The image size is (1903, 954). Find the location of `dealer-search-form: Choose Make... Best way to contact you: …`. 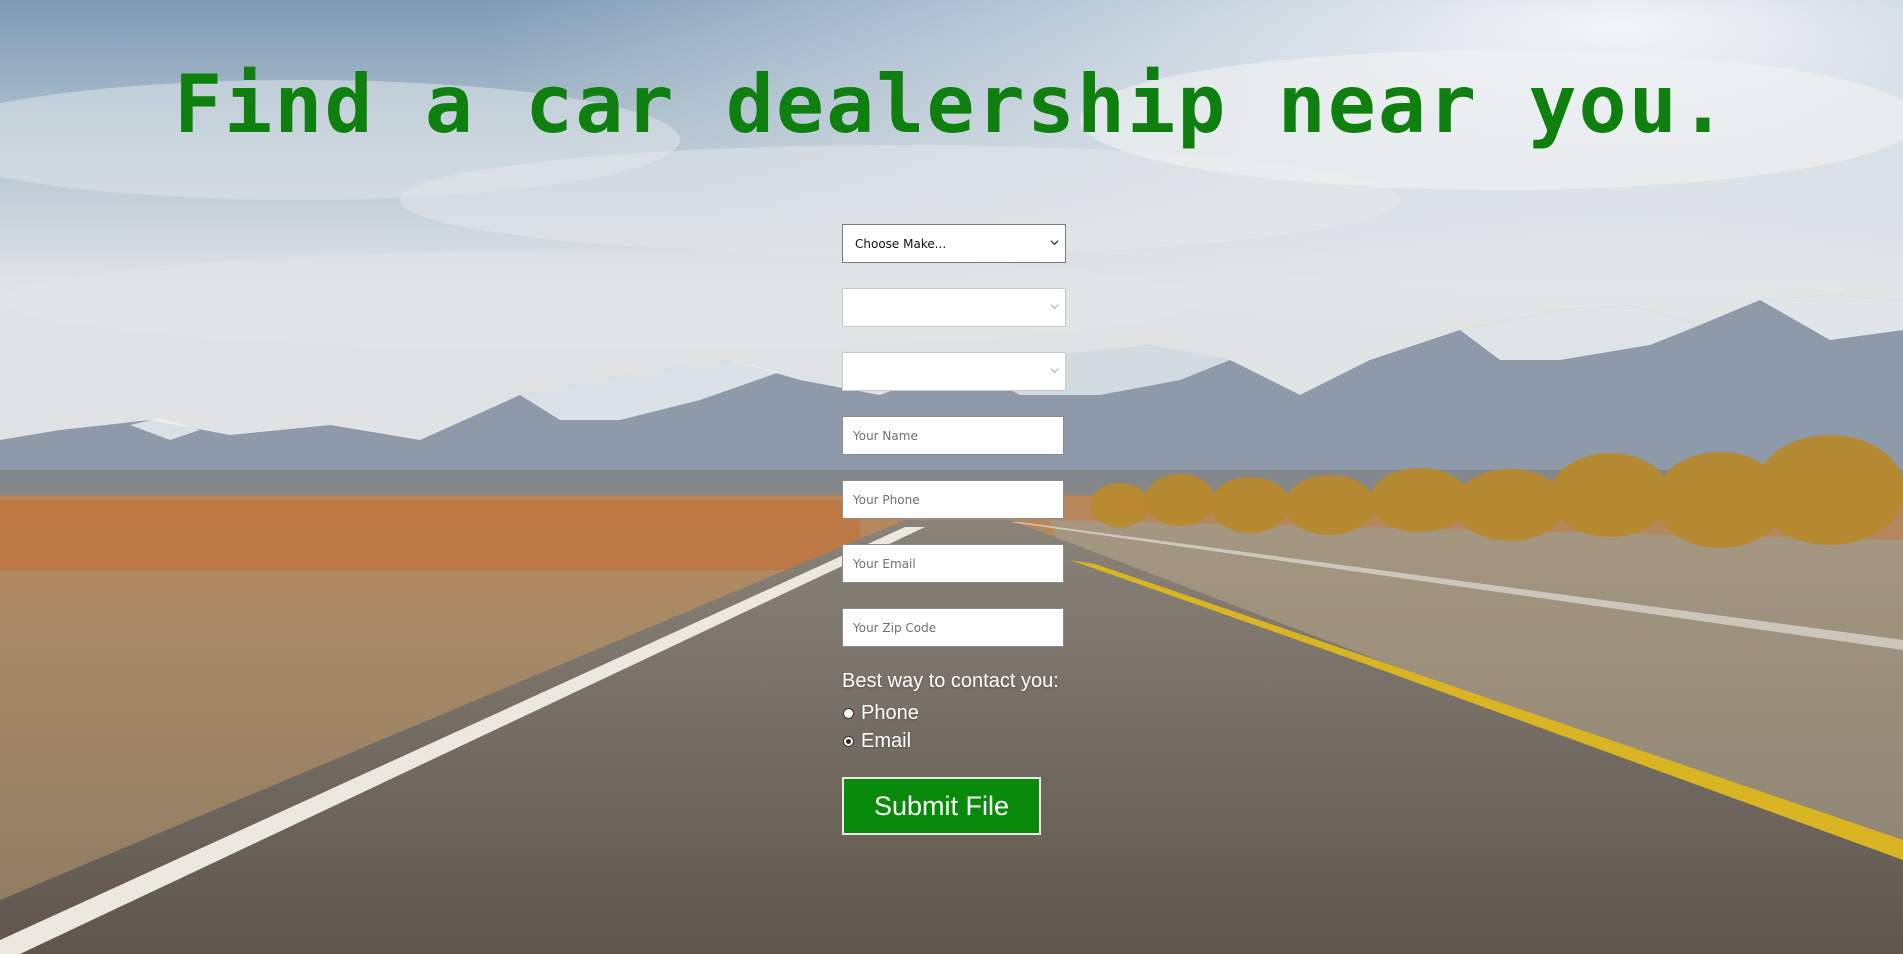

dealer-search-form: Choose Make... Best way to contact you: … is located at coordinates (954, 529).